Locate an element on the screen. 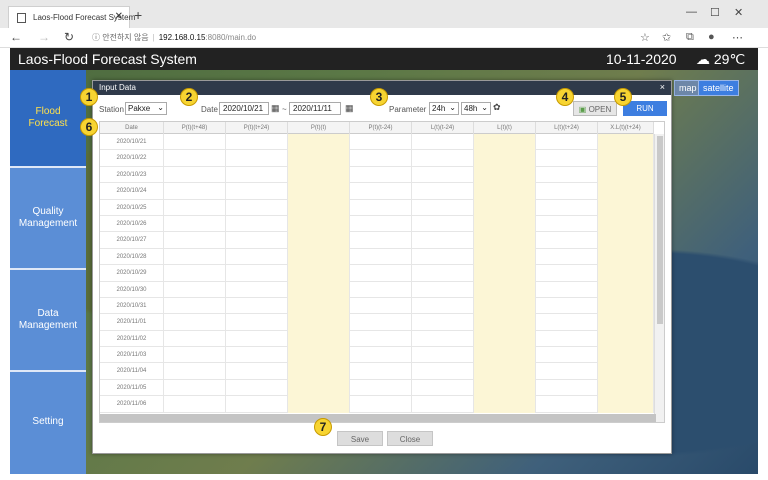 The image size is (768, 480). table-row: 2020/10/22 is located at coordinates (377, 158).